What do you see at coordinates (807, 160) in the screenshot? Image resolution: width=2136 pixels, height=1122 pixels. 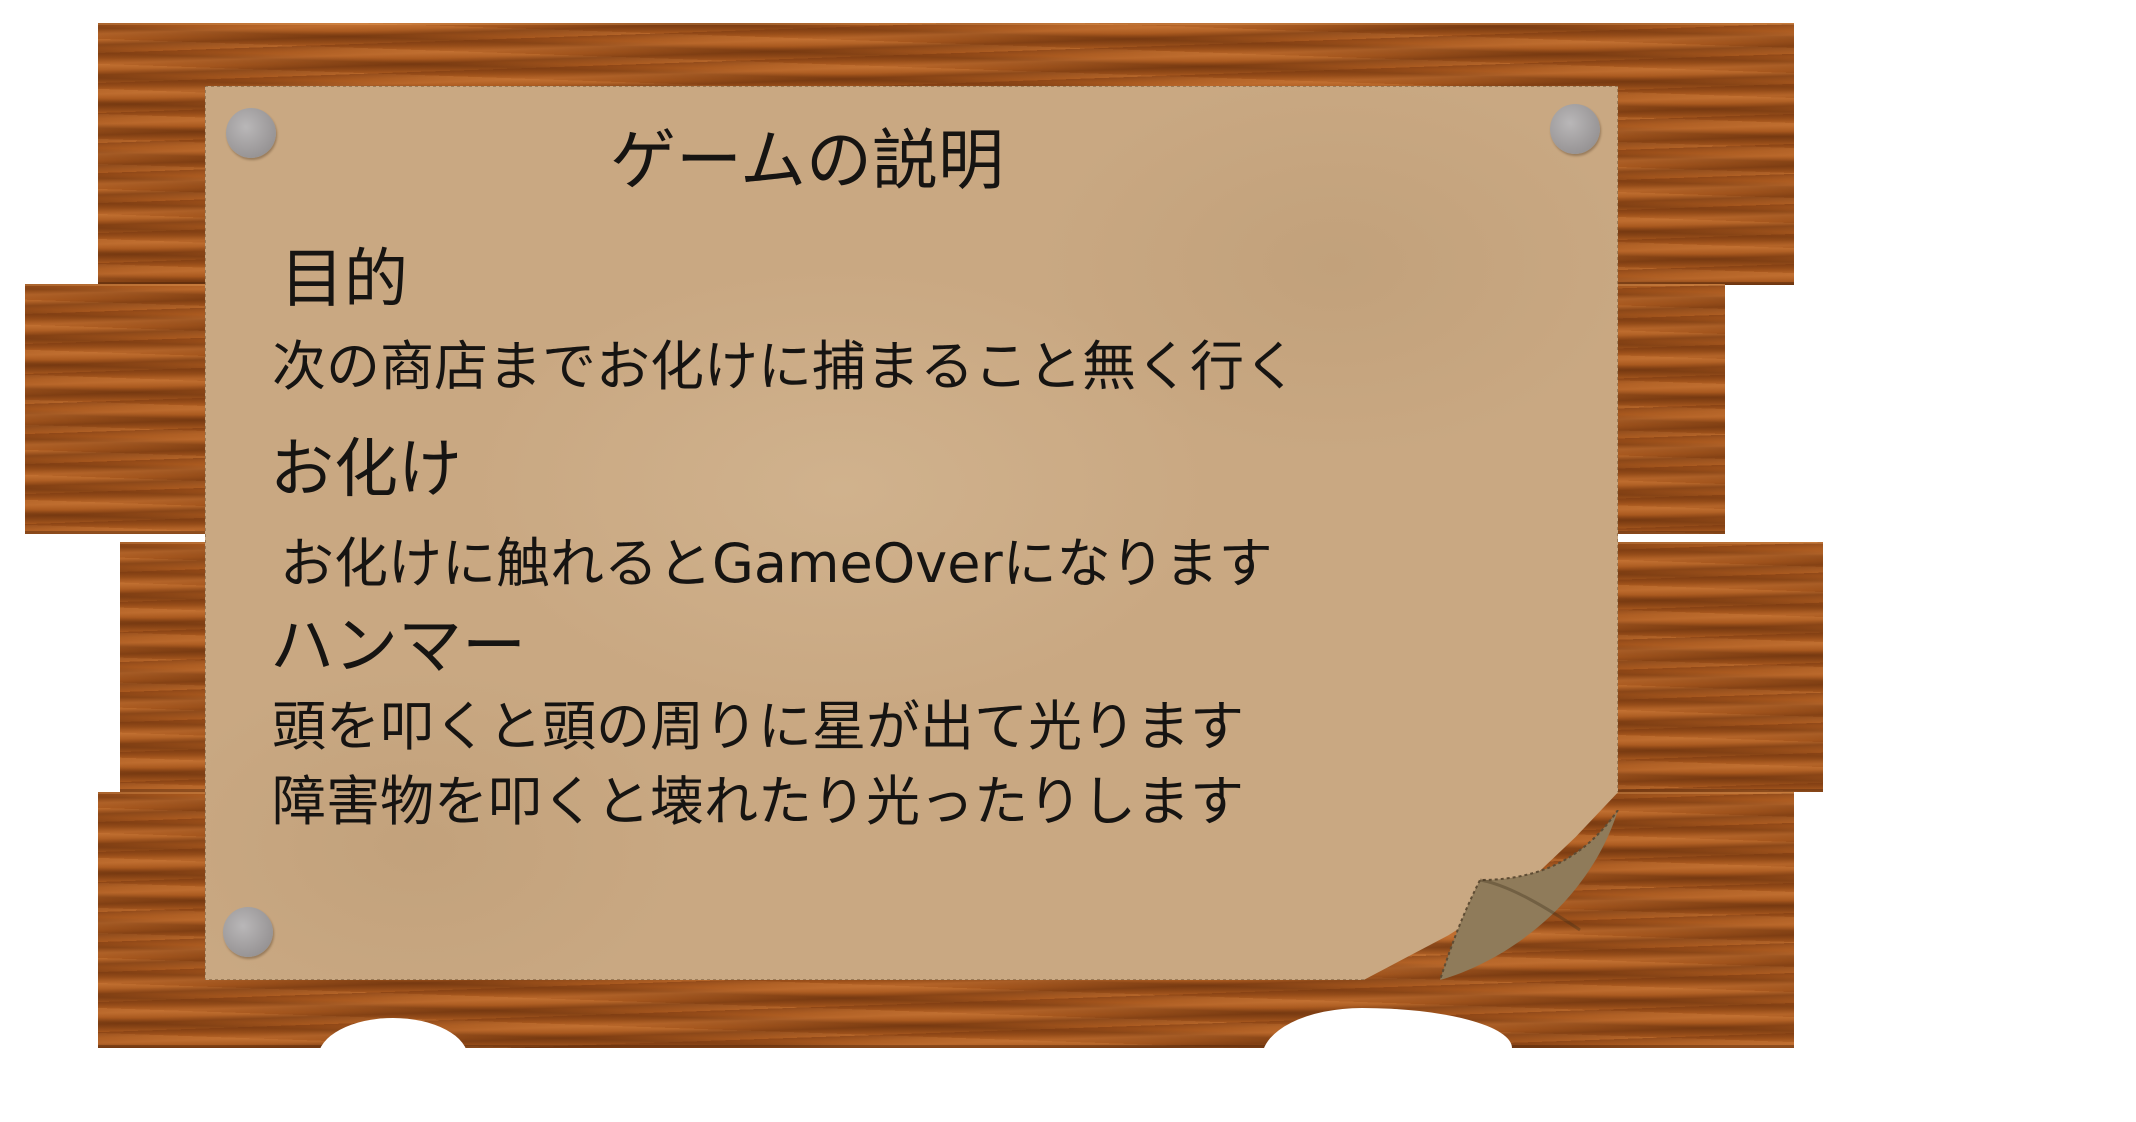 I see `instructions-title: ゲームの説明` at bounding box center [807, 160].